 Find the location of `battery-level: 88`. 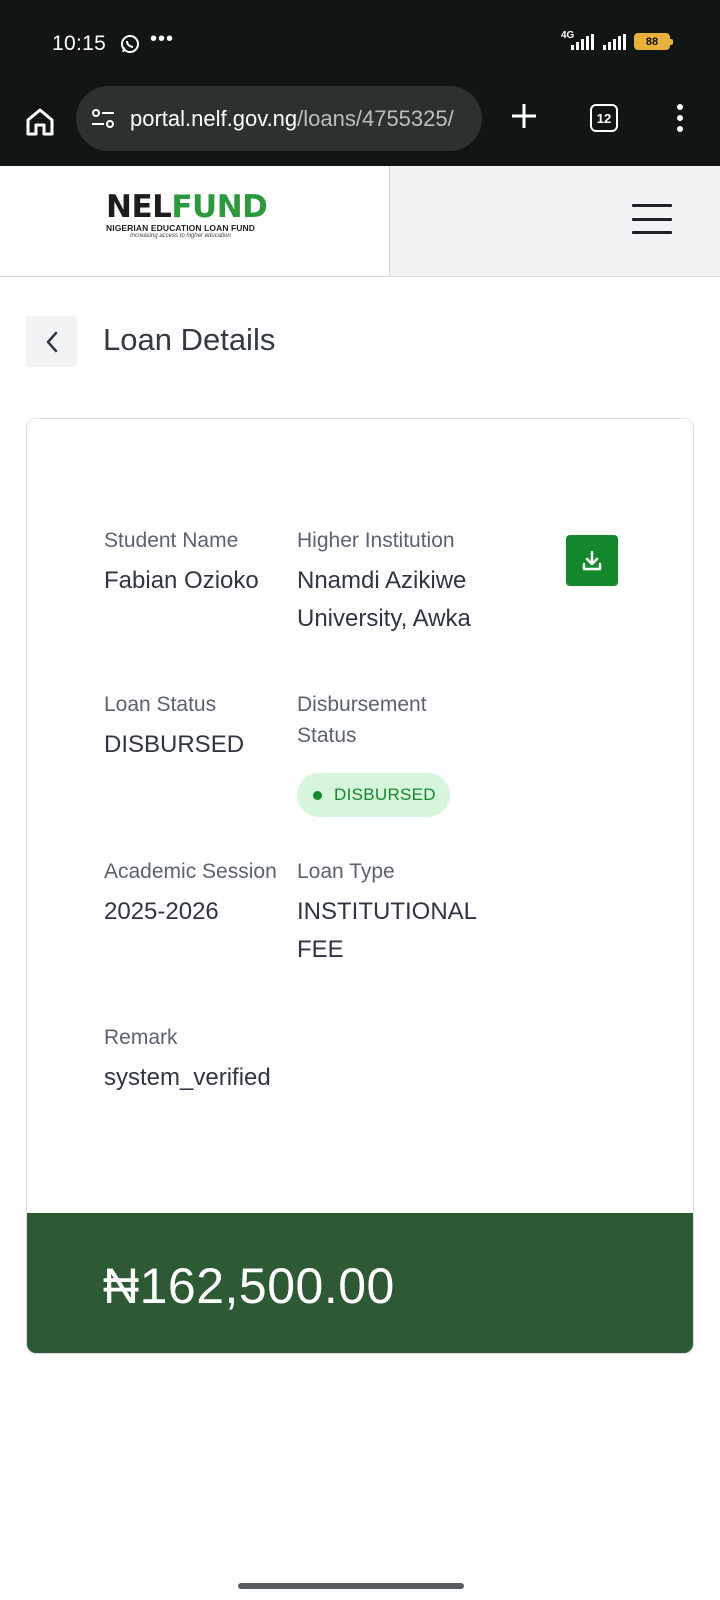

battery-level: 88 is located at coordinates (652, 41).